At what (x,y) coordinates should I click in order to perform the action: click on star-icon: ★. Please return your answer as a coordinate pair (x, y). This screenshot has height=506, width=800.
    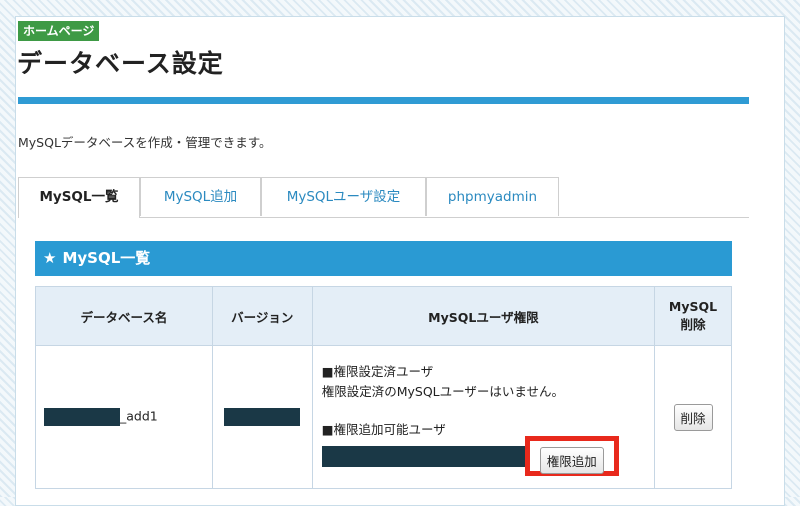
    Looking at the image, I should click on (50, 258).